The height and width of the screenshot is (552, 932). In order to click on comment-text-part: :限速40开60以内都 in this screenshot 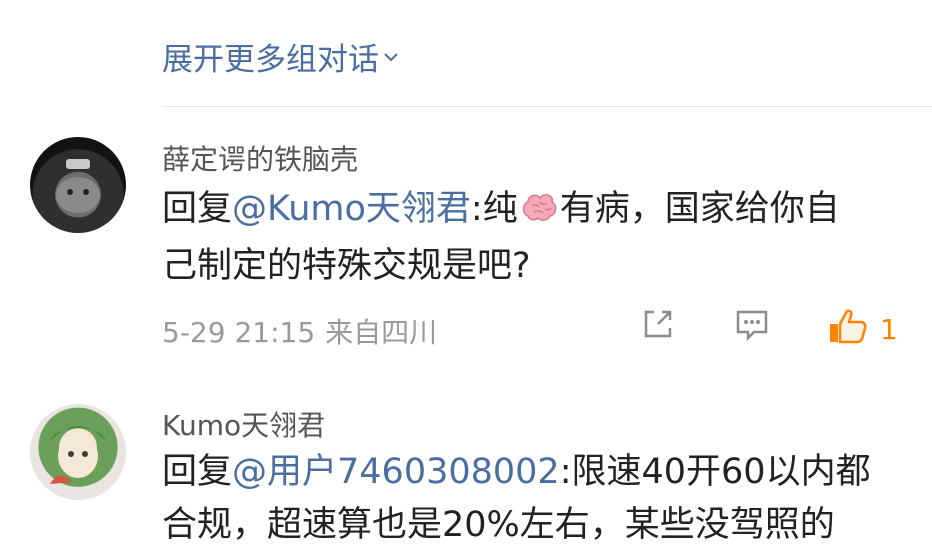, I will do `click(715, 472)`.